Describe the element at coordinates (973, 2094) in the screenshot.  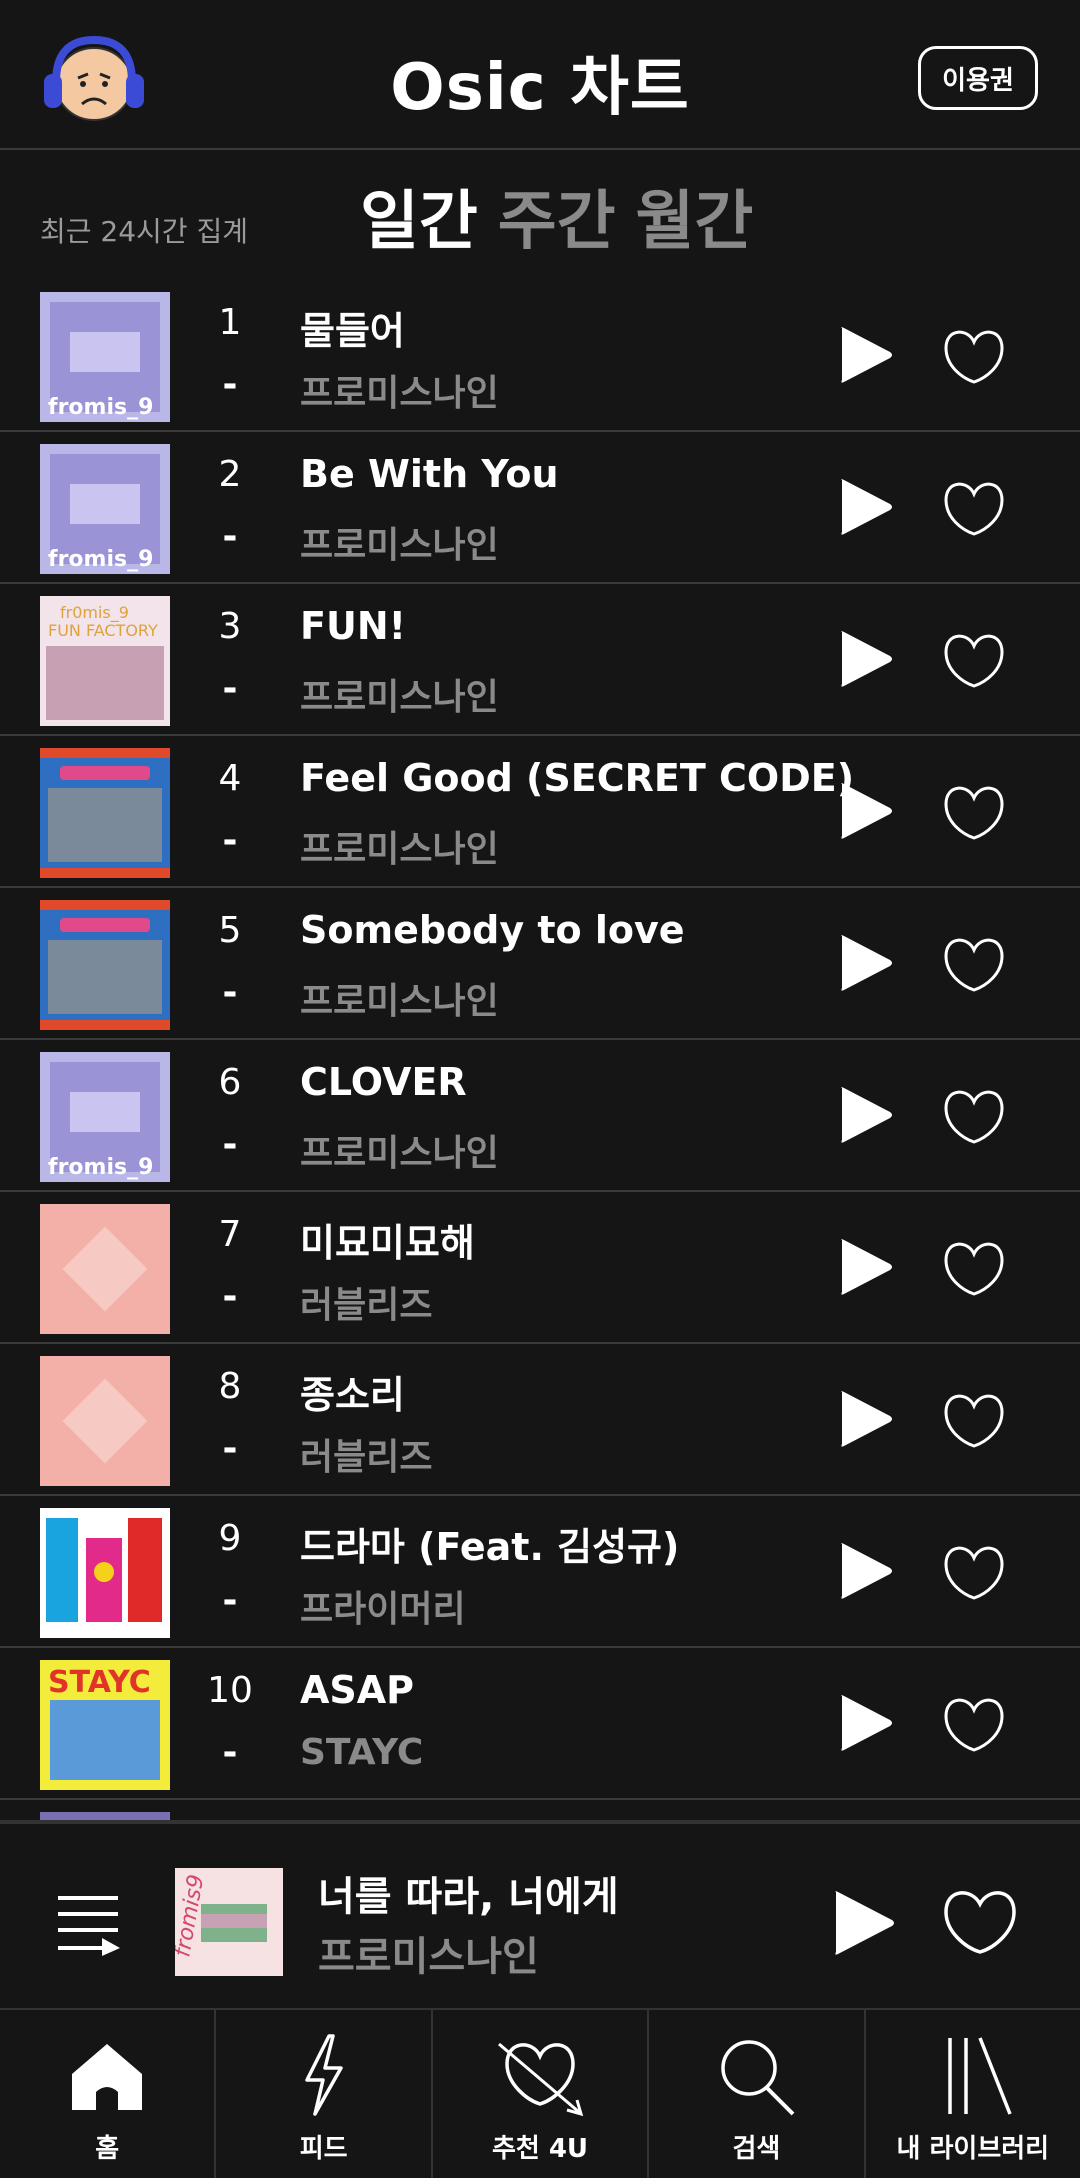
I see `tab-library: 내 라이브러리` at that location.